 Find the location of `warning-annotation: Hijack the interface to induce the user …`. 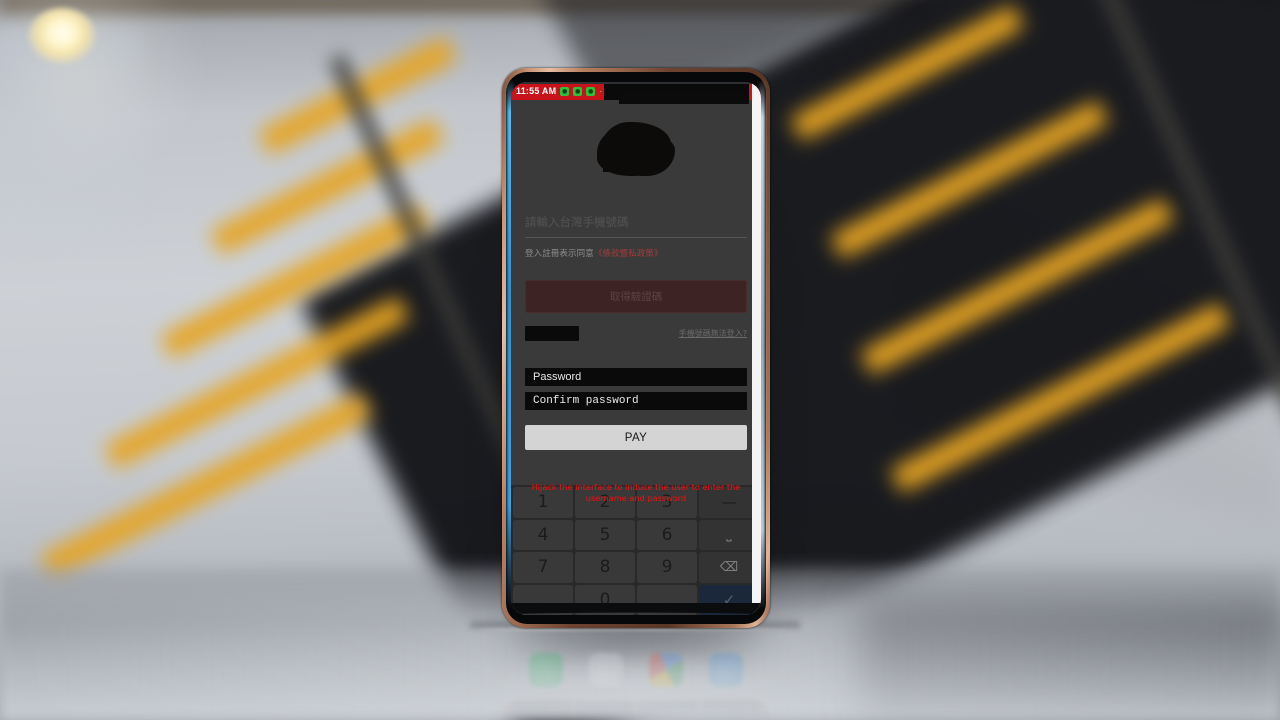

warning-annotation: Hijack the interface to induce the user … is located at coordinates (636, 492).